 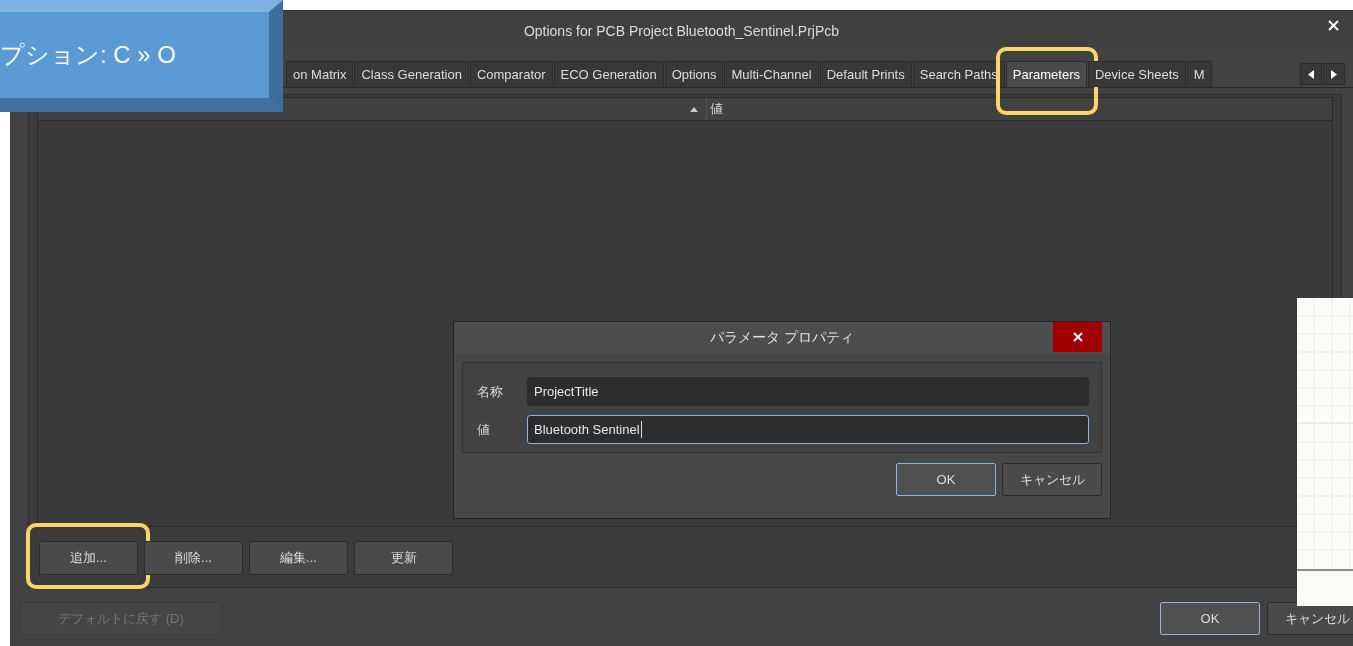 I want to click on scroll-left-button, so click(x=1311, y=74).